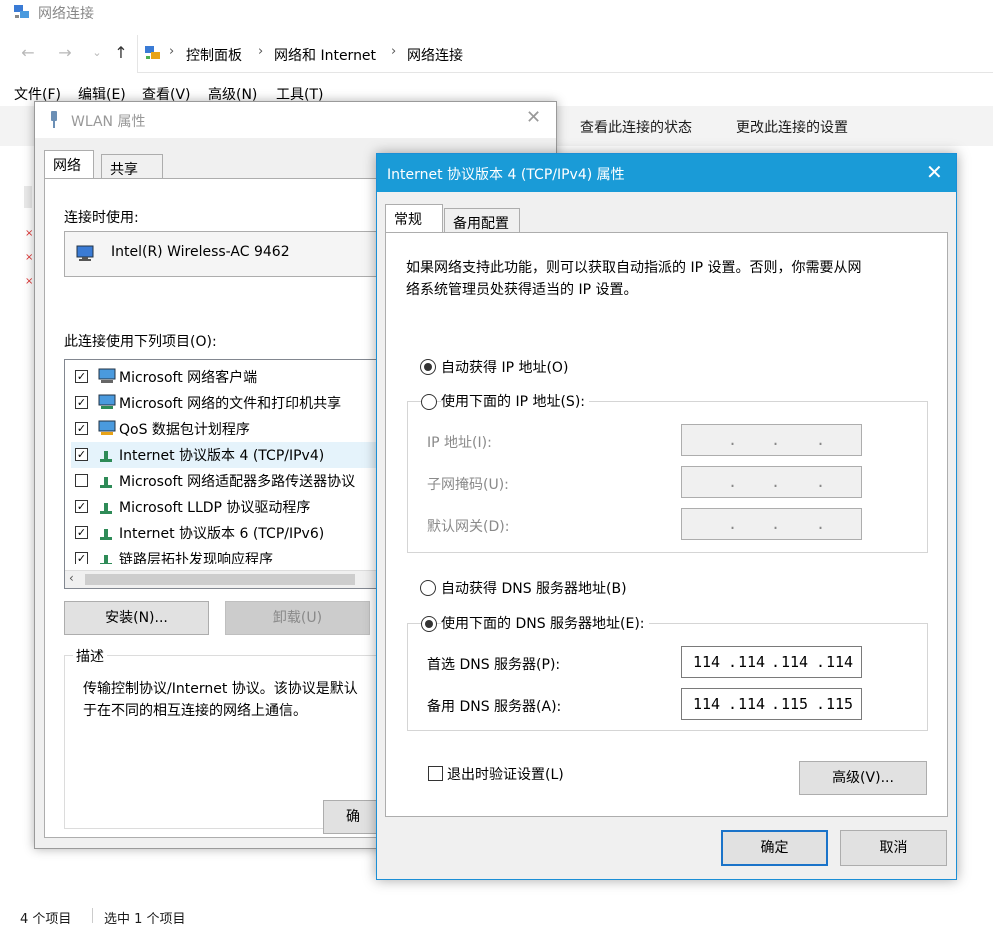 This screenshot has height=929, width=993. I want to click on status-selected-count: 选中 1 个项目, so click(145, 919).